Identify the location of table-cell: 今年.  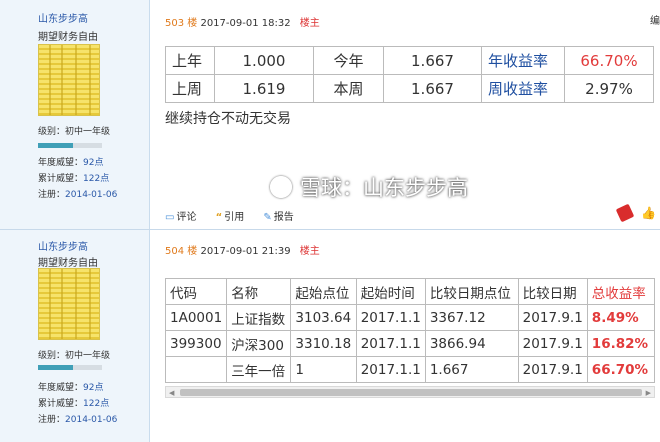
(348, 60).